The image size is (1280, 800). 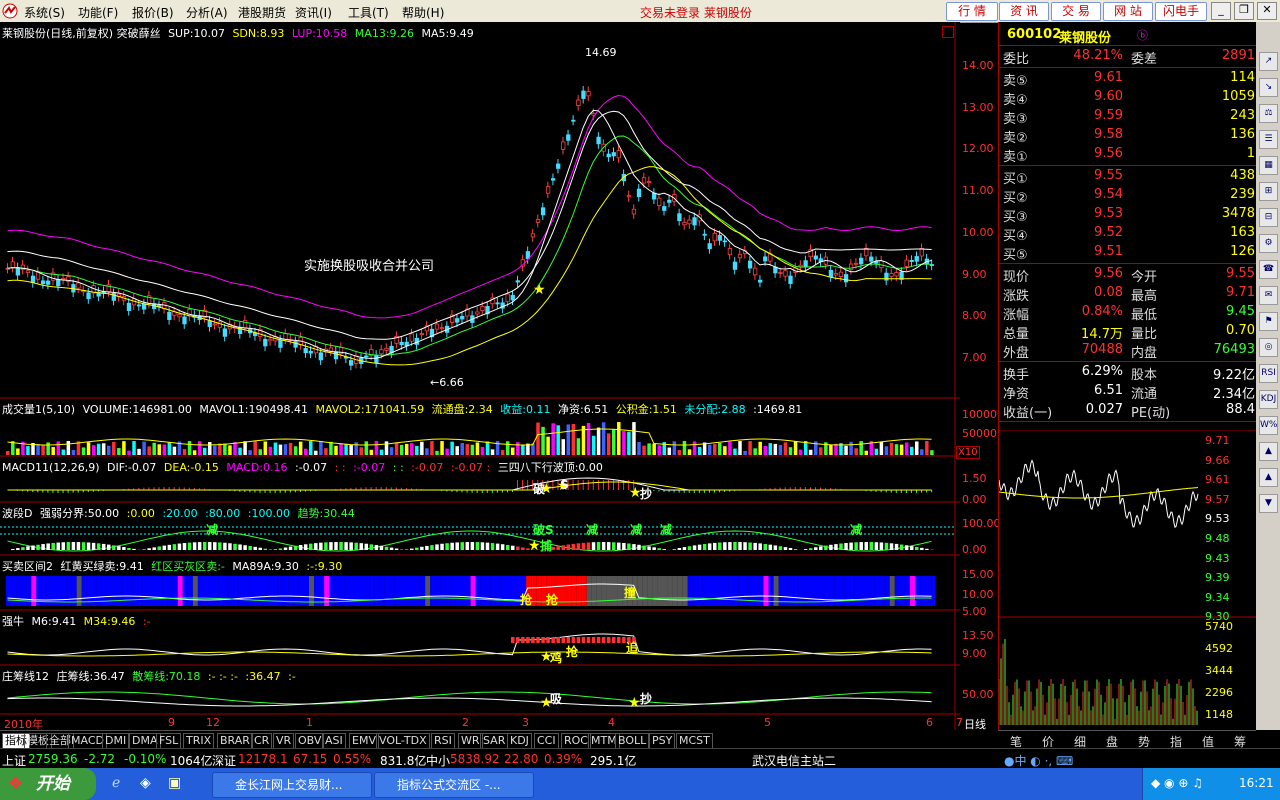 I want to click on news-button: 资 讯, so click(x=1024, y=11).